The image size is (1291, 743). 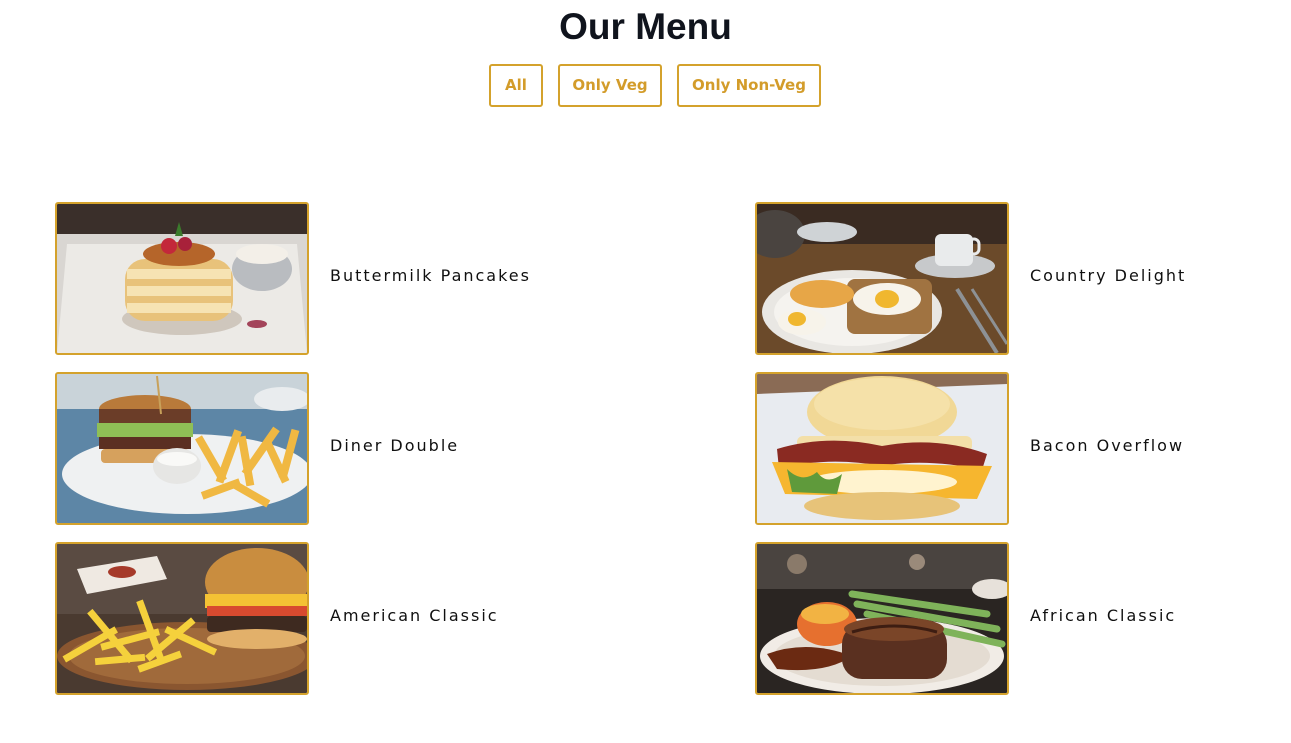 I want to click on filter-all-button: All, so click(x=516, y=85).